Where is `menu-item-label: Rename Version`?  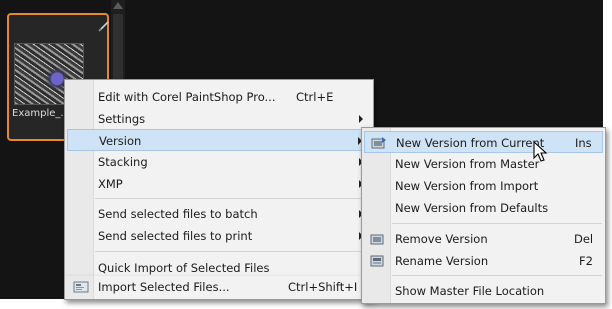
menu-item-label: Rename Version is located at coordinates (442, 261).